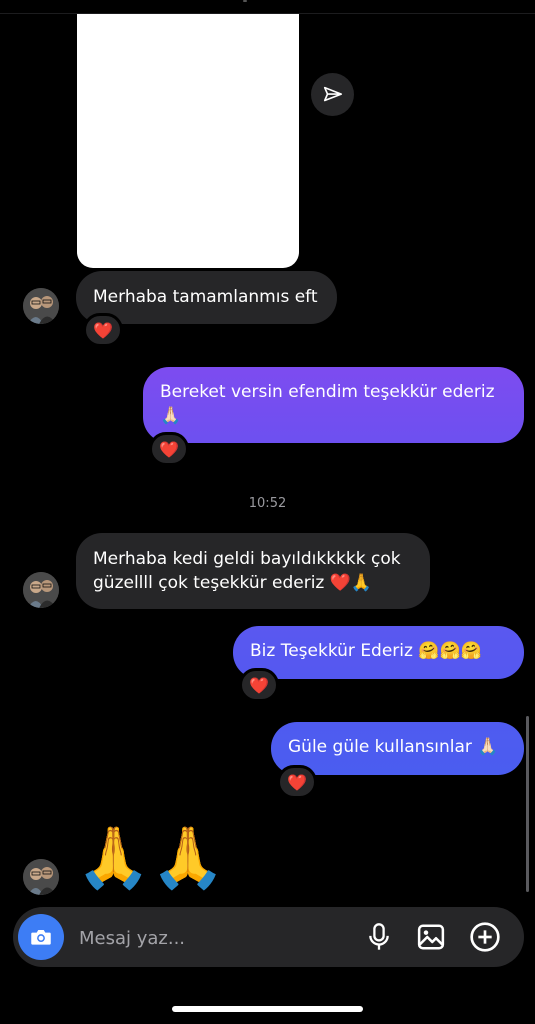 Image resolution: width=535 pixels, height=1024 pixels. What do you see at coordinates (214, 938) in the screenshot?
I see `message-input` at bounding box center [214, 938].